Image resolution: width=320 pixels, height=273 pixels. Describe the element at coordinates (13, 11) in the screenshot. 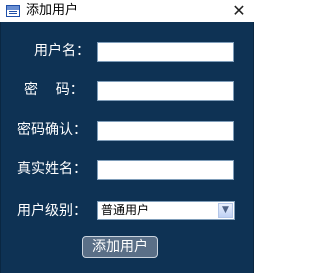

I see `app-window-icon` at that location.